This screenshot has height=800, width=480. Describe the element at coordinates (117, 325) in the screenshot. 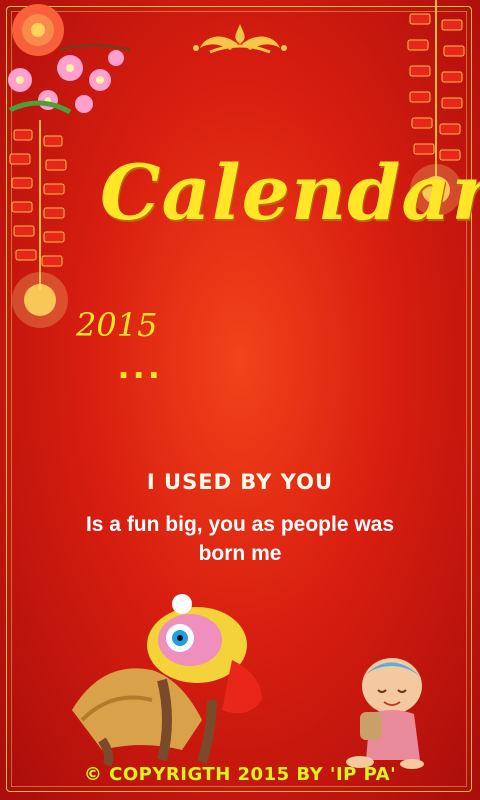

I see `year-label: 2015` at that location.